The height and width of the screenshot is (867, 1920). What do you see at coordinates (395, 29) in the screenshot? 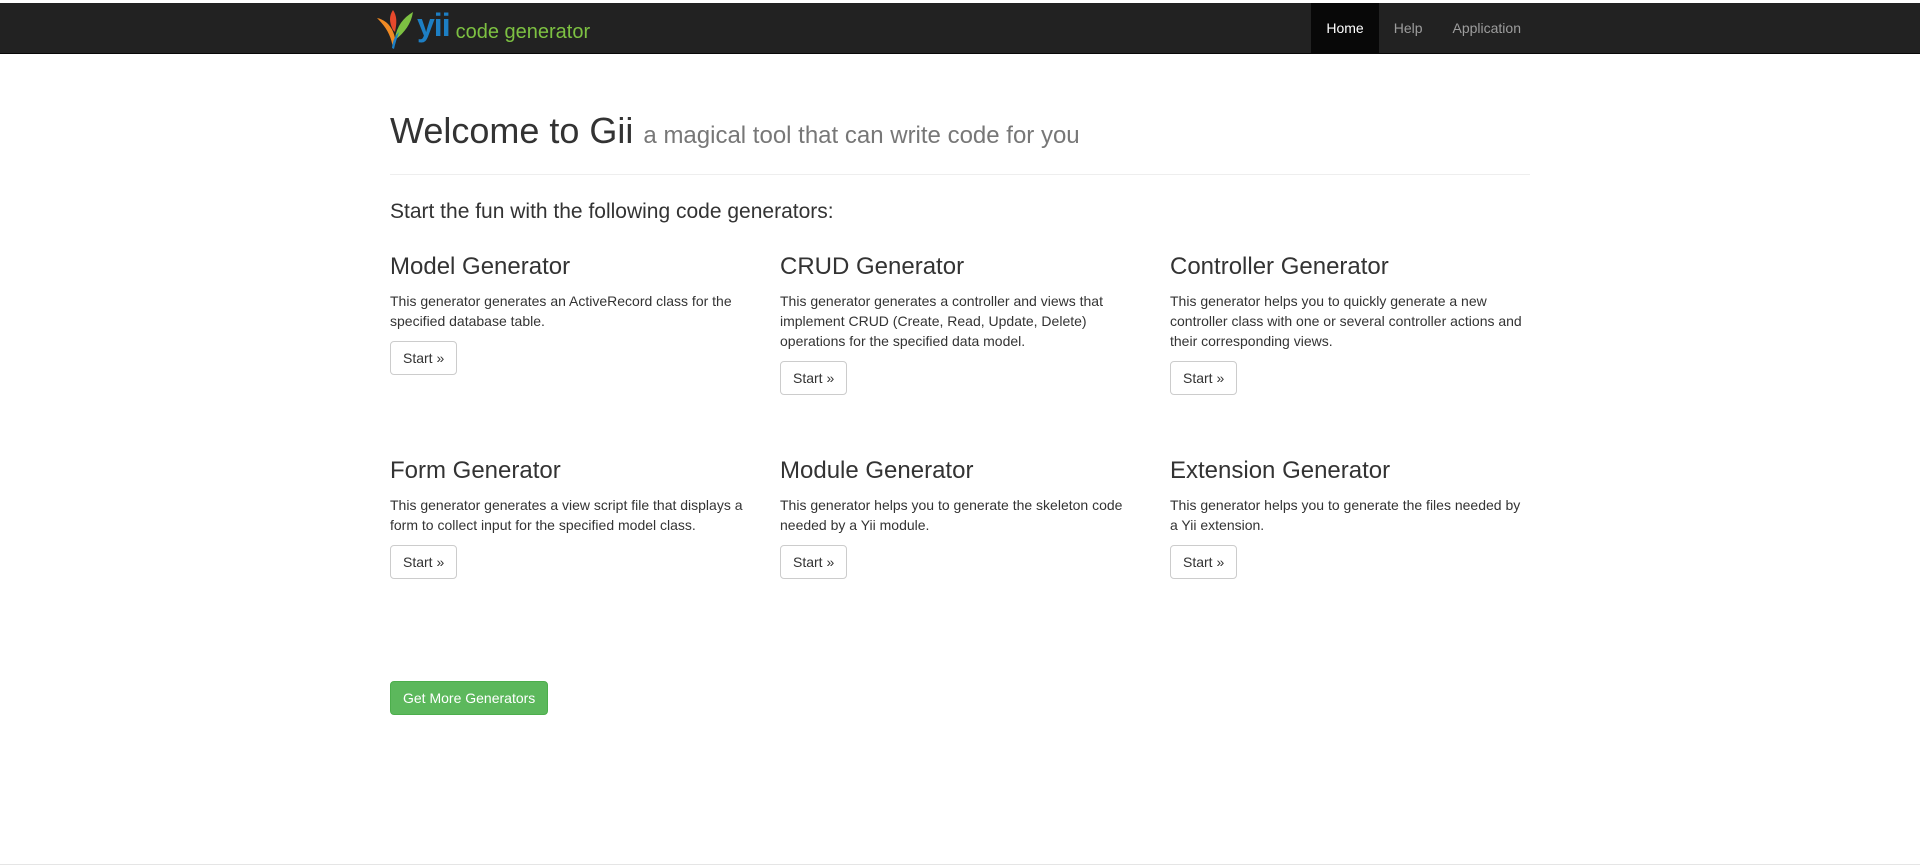
I see `yii-leaf-logo-icon` at bounding box center [395, 29].